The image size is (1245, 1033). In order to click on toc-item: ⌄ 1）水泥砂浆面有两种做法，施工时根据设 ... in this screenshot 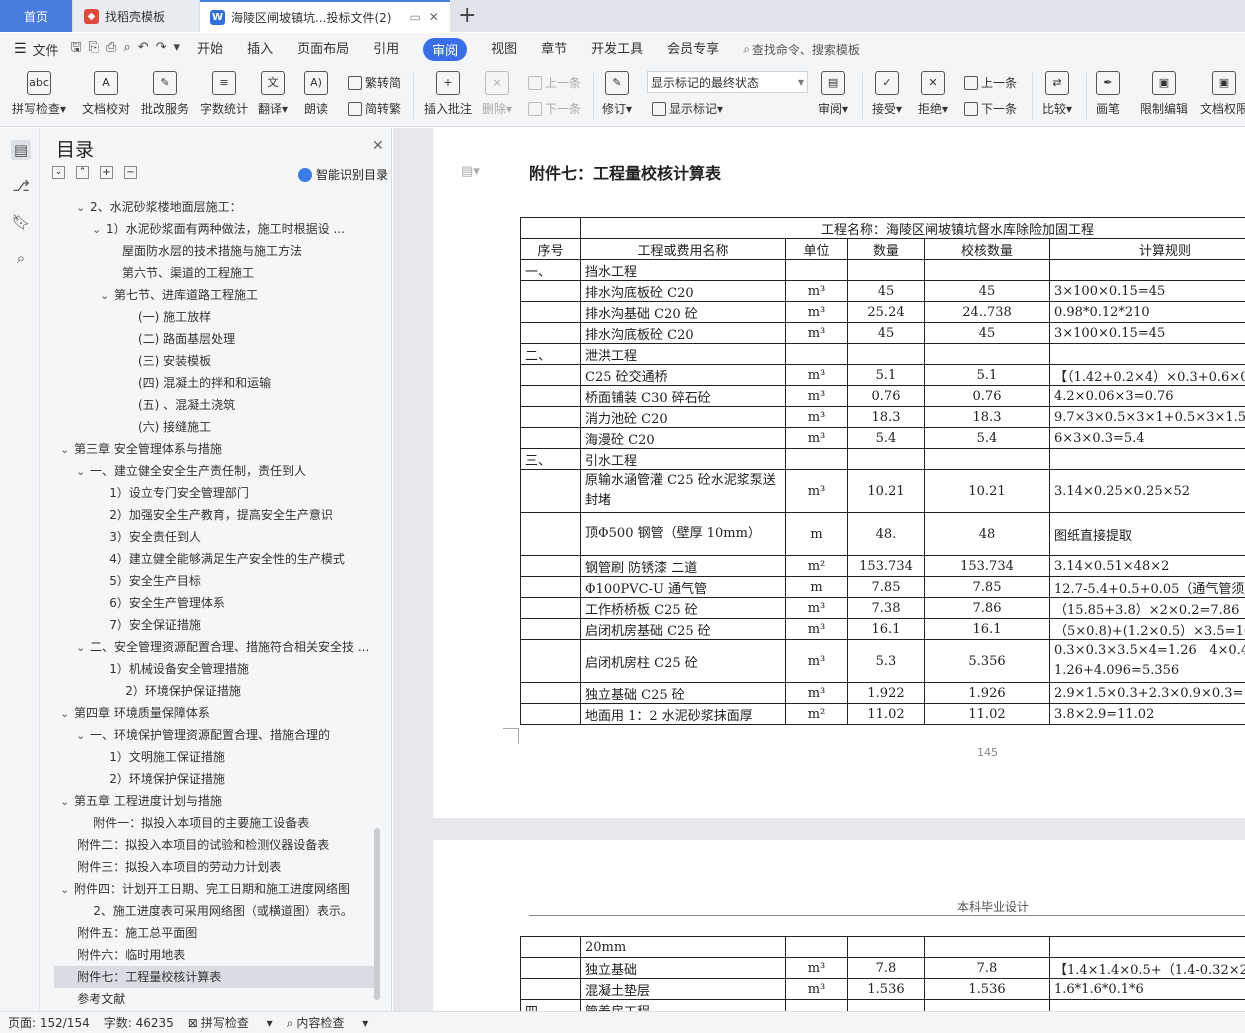, I will do `click(215, 229)`.